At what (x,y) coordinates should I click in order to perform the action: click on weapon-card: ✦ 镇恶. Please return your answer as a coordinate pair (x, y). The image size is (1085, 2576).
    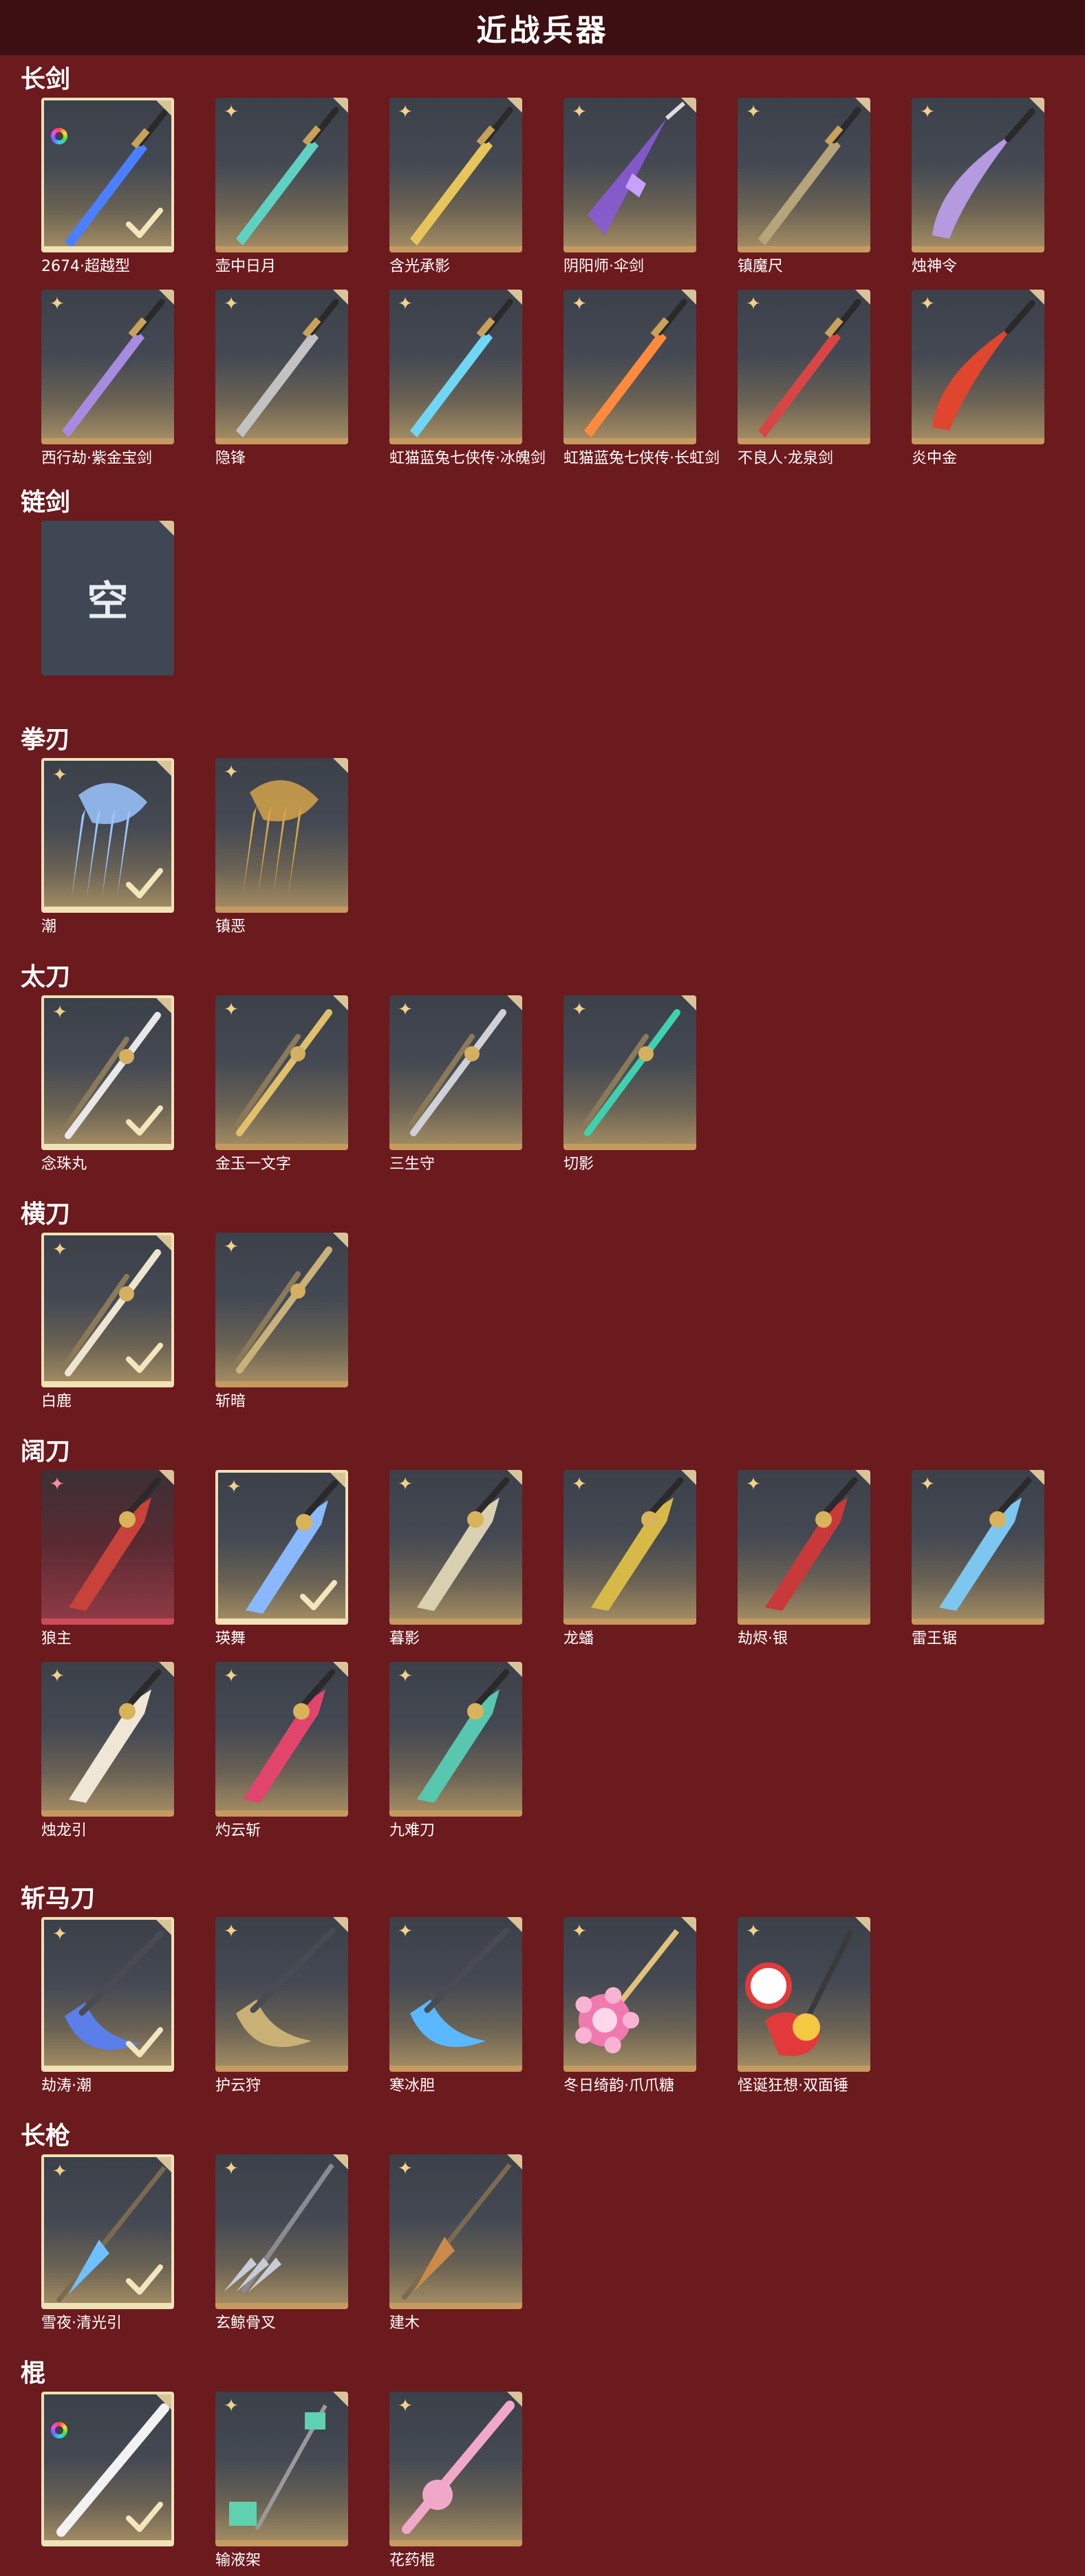
    Looking at the image, I should click on (281, 848).